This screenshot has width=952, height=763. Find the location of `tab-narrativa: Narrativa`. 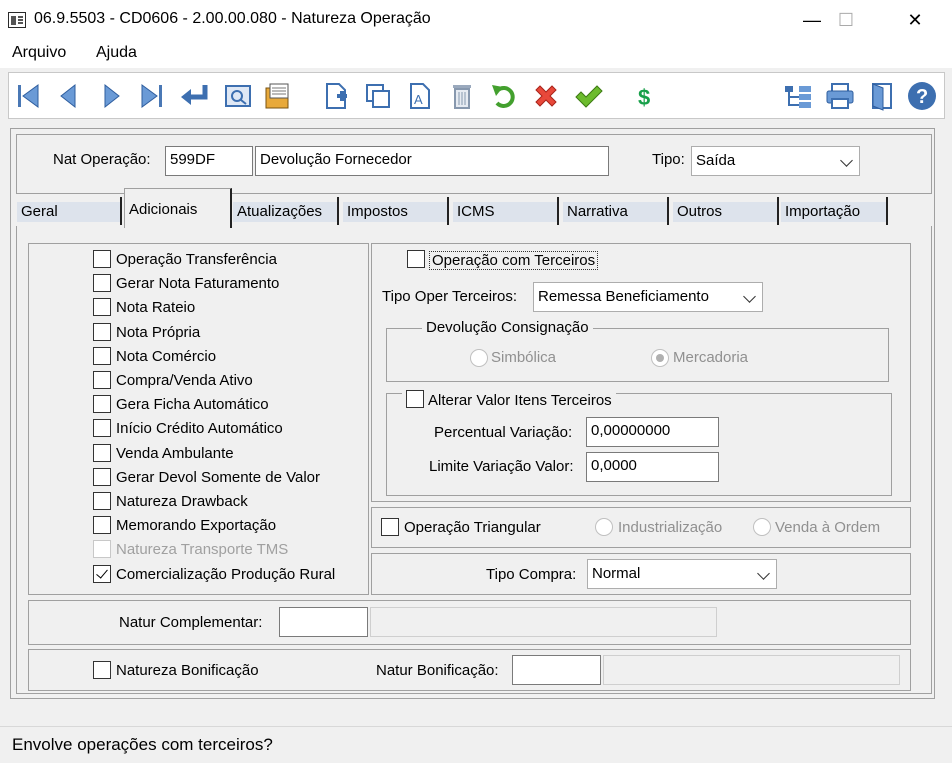

tab-narrativa: Narrativa is located at coordinates (616, 211).